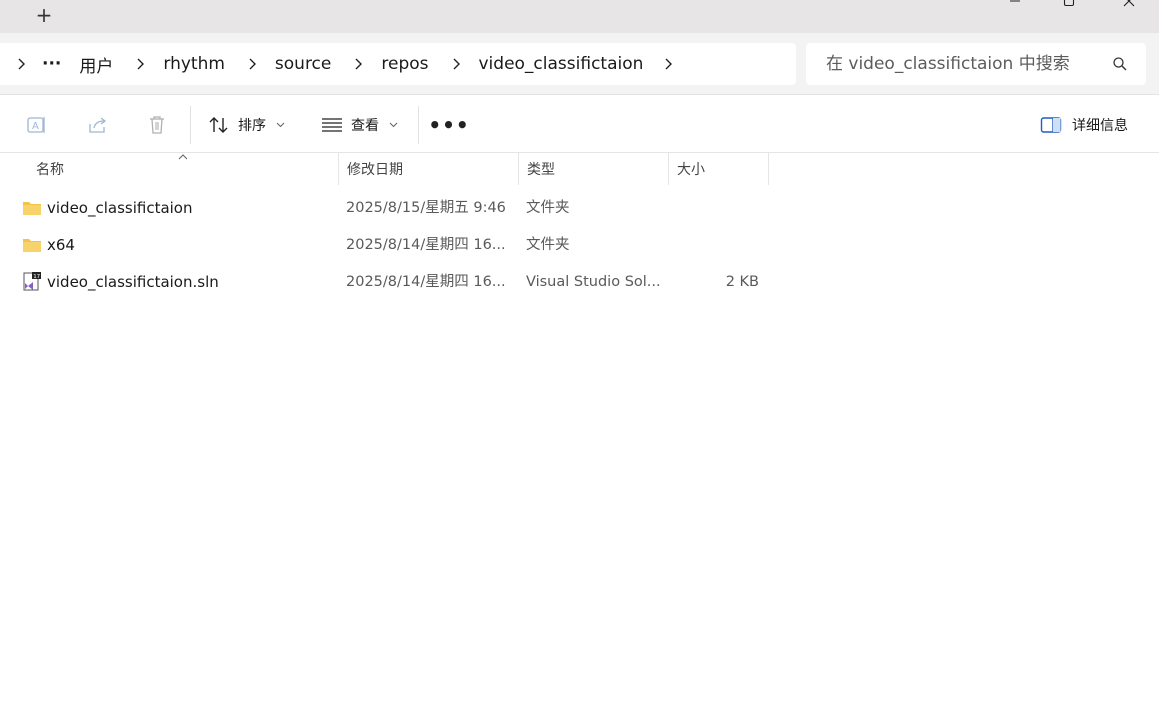  I want to click on file-name: video_classifictaion, so click(120, 208).